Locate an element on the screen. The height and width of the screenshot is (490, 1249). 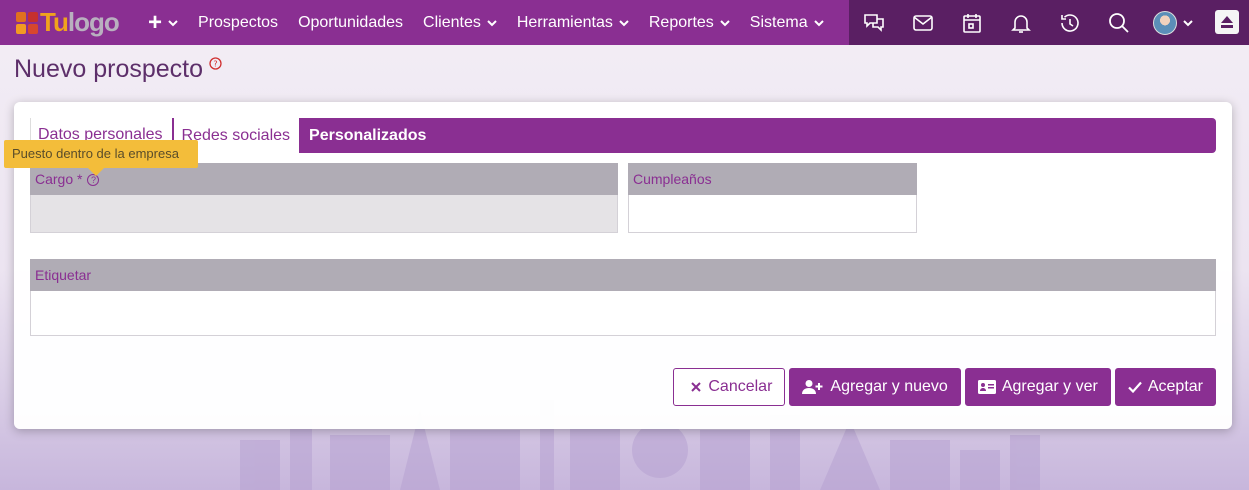
help-icon: ? is located at coordinates (215, 65).